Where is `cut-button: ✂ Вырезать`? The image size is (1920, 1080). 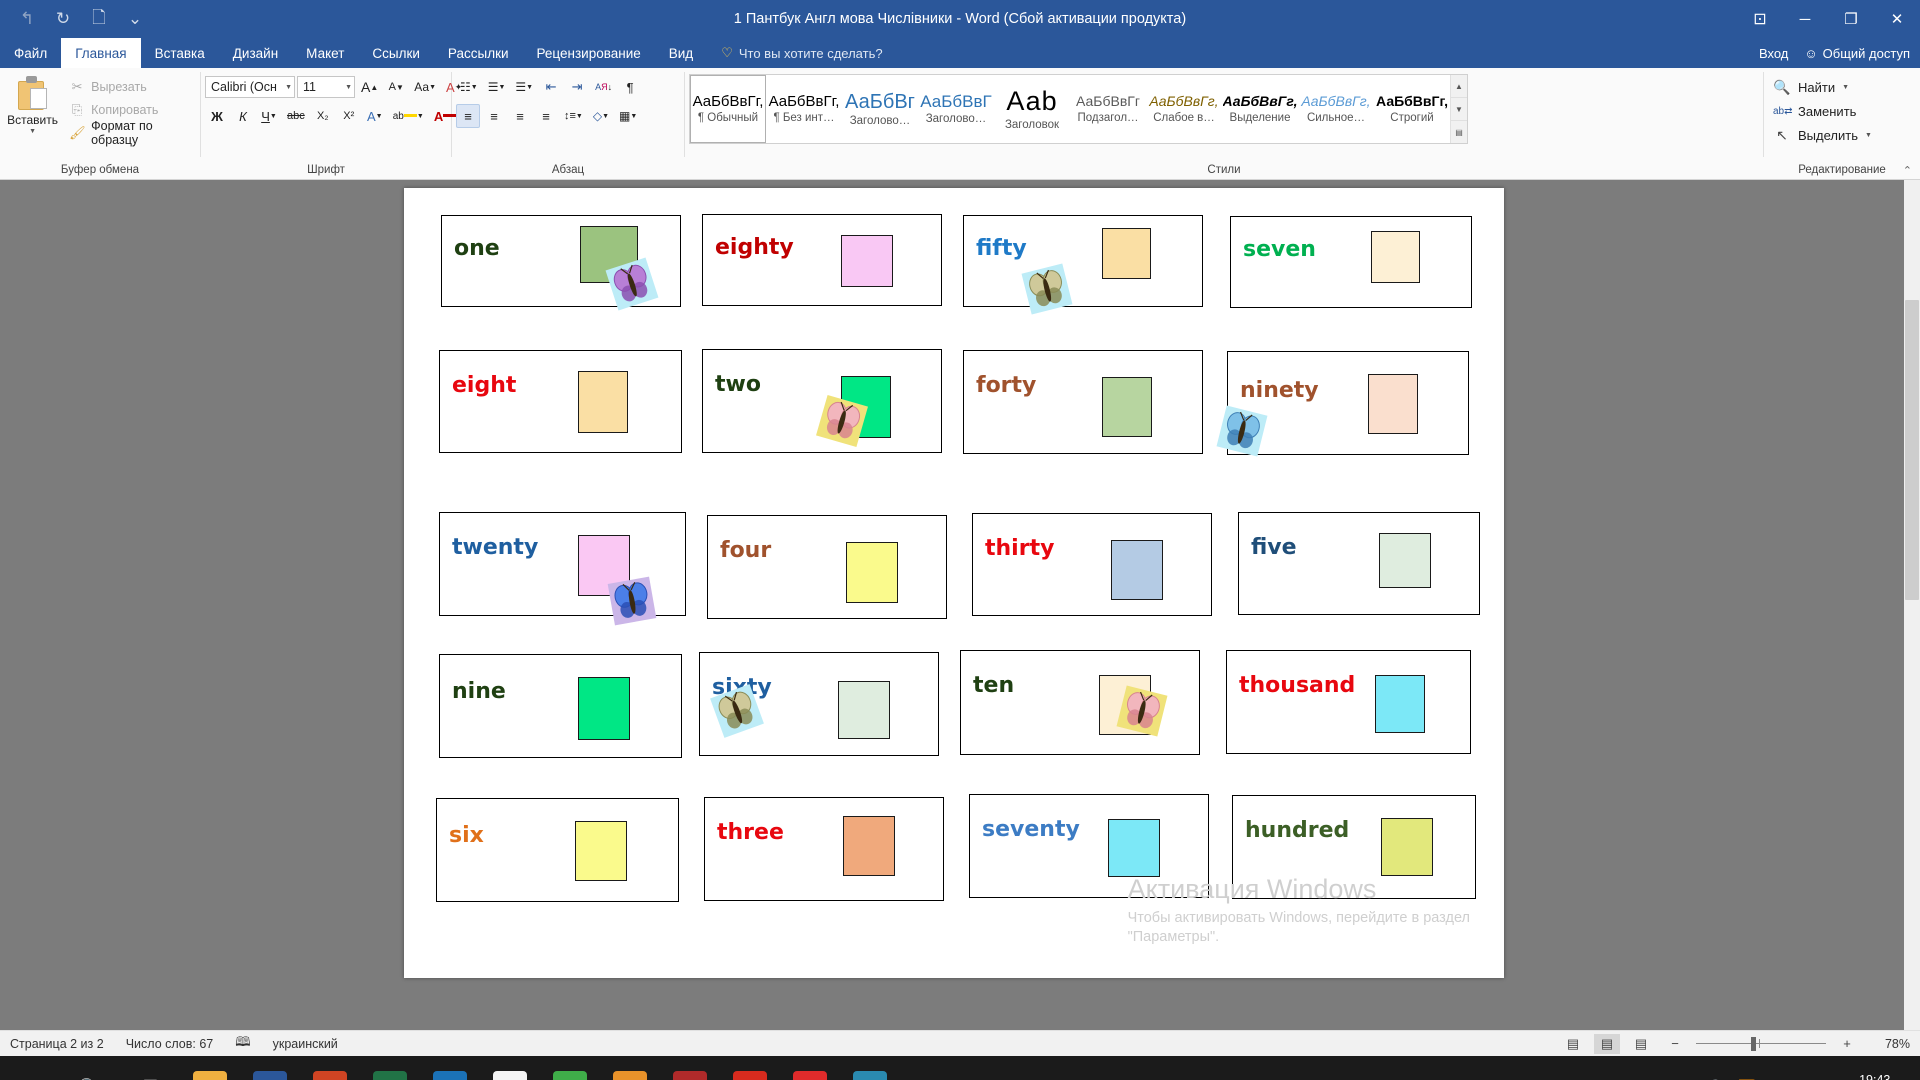 cut-button: ✂ Вырезать is located at coordinates (130, 87).